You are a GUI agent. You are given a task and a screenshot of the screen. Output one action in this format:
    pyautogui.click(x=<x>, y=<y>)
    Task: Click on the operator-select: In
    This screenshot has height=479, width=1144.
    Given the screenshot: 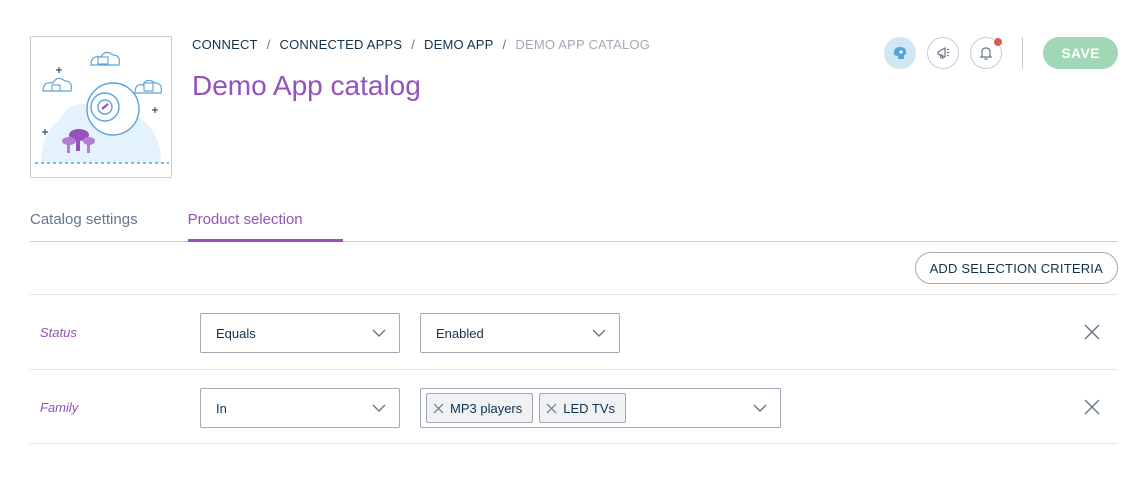 What is the action you would take?
    pyautogui.click(x=300, y=408)
    